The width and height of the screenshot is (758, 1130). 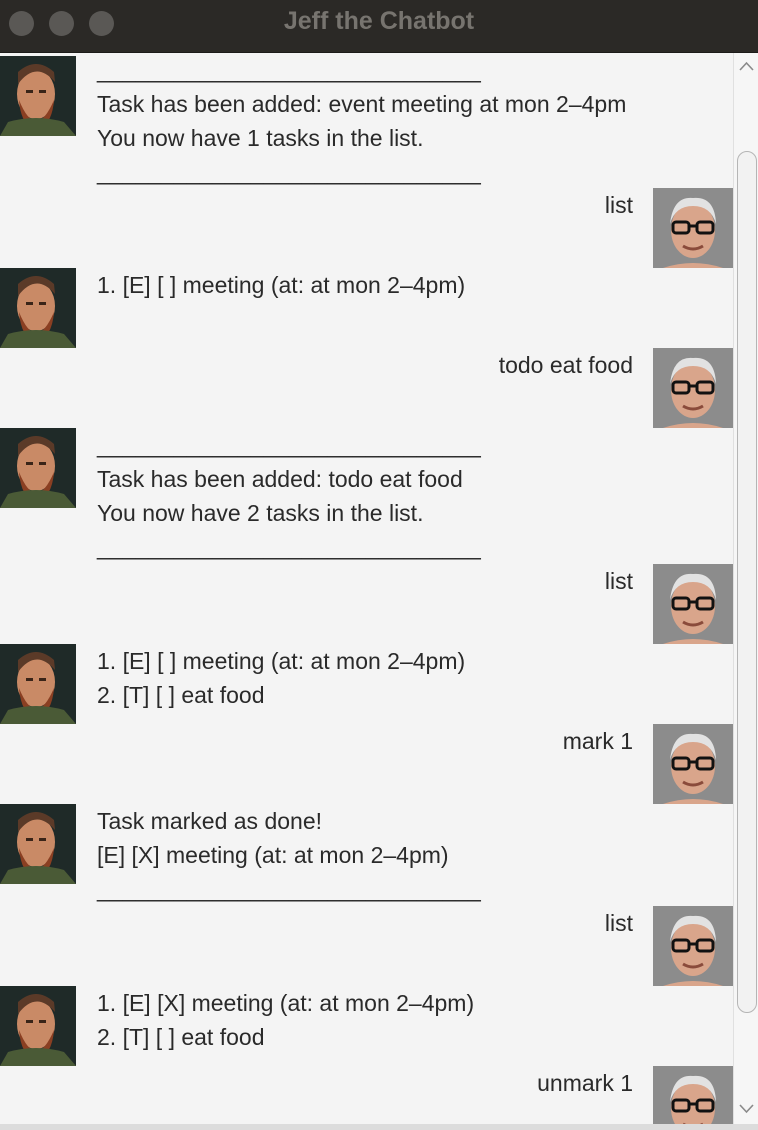 What do you see at coordinates (597, 741) in the screenshot?
I see `user-text: mark 1` at bounding box center [597, 741].